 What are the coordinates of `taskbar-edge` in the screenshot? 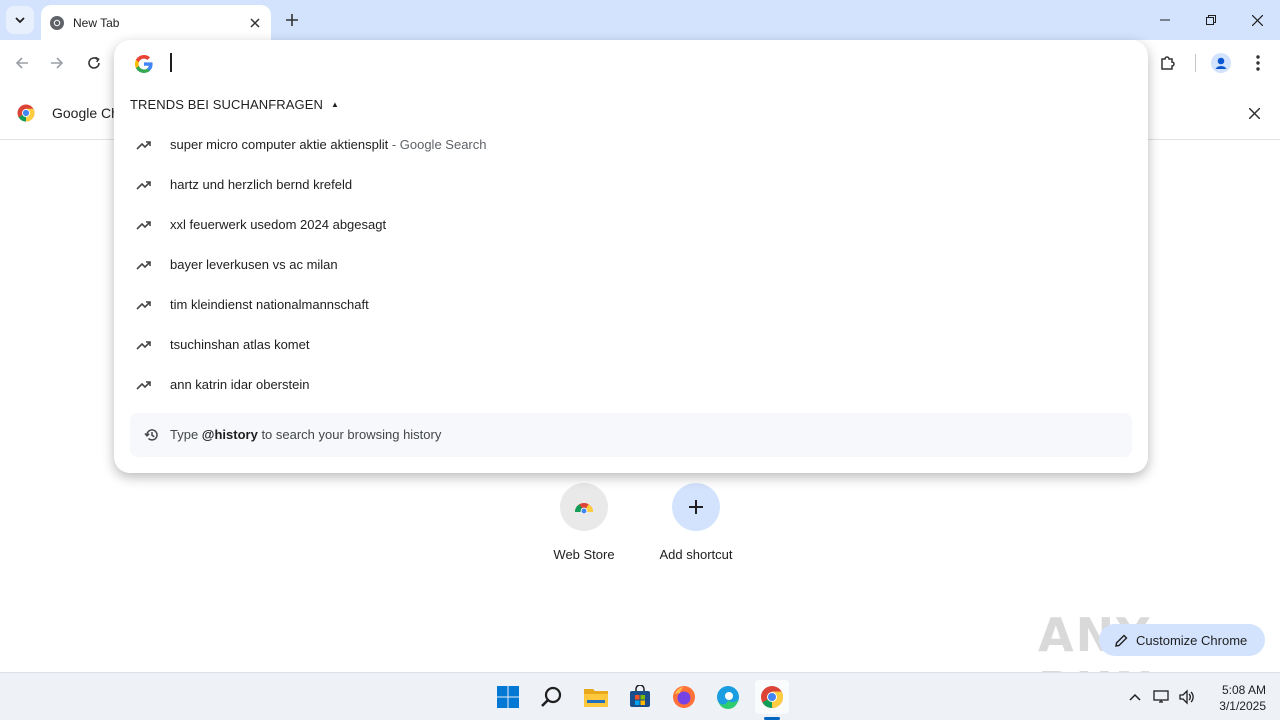 It's located at (728, 697).